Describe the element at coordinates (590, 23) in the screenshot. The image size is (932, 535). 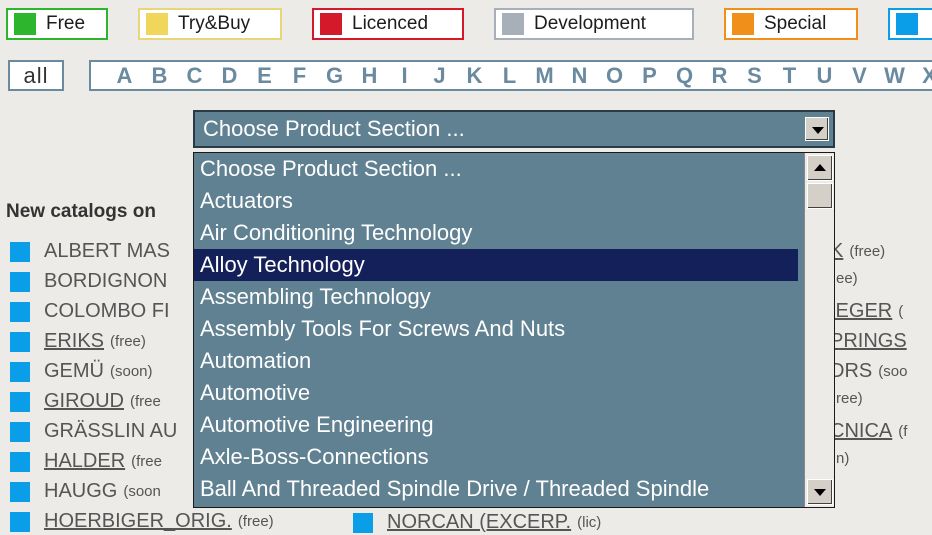
I see `legend-label: Development` at that location.